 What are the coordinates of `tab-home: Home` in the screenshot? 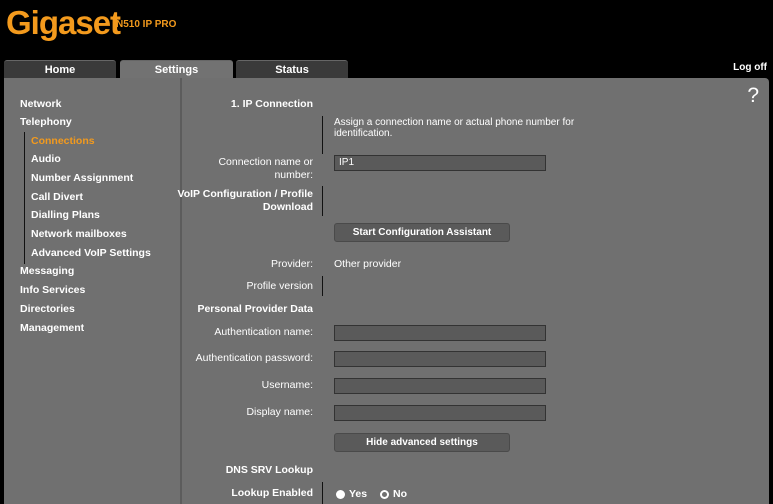 It's located at (60, 69).